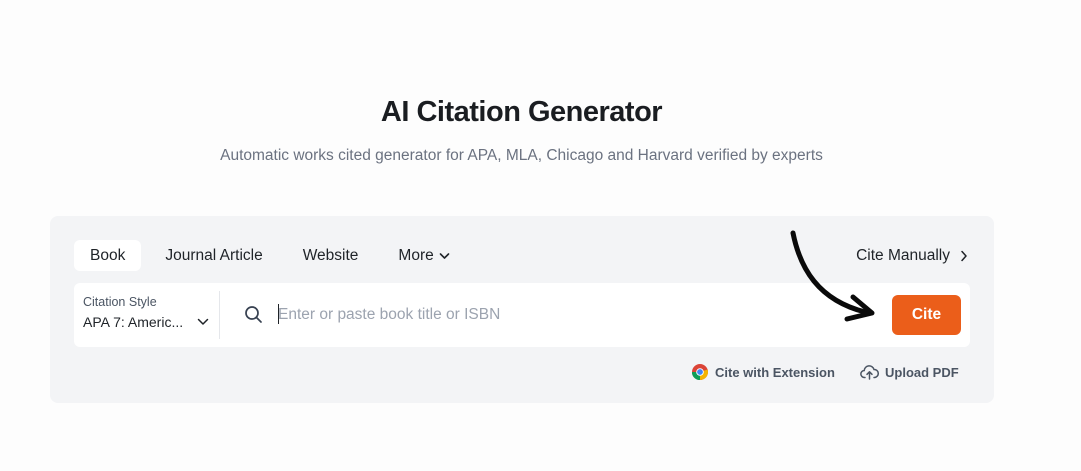 Image resolution: width=1081 pixels, height=471 pixels. I want to click on tab-more-label: More, so click(416, 255).